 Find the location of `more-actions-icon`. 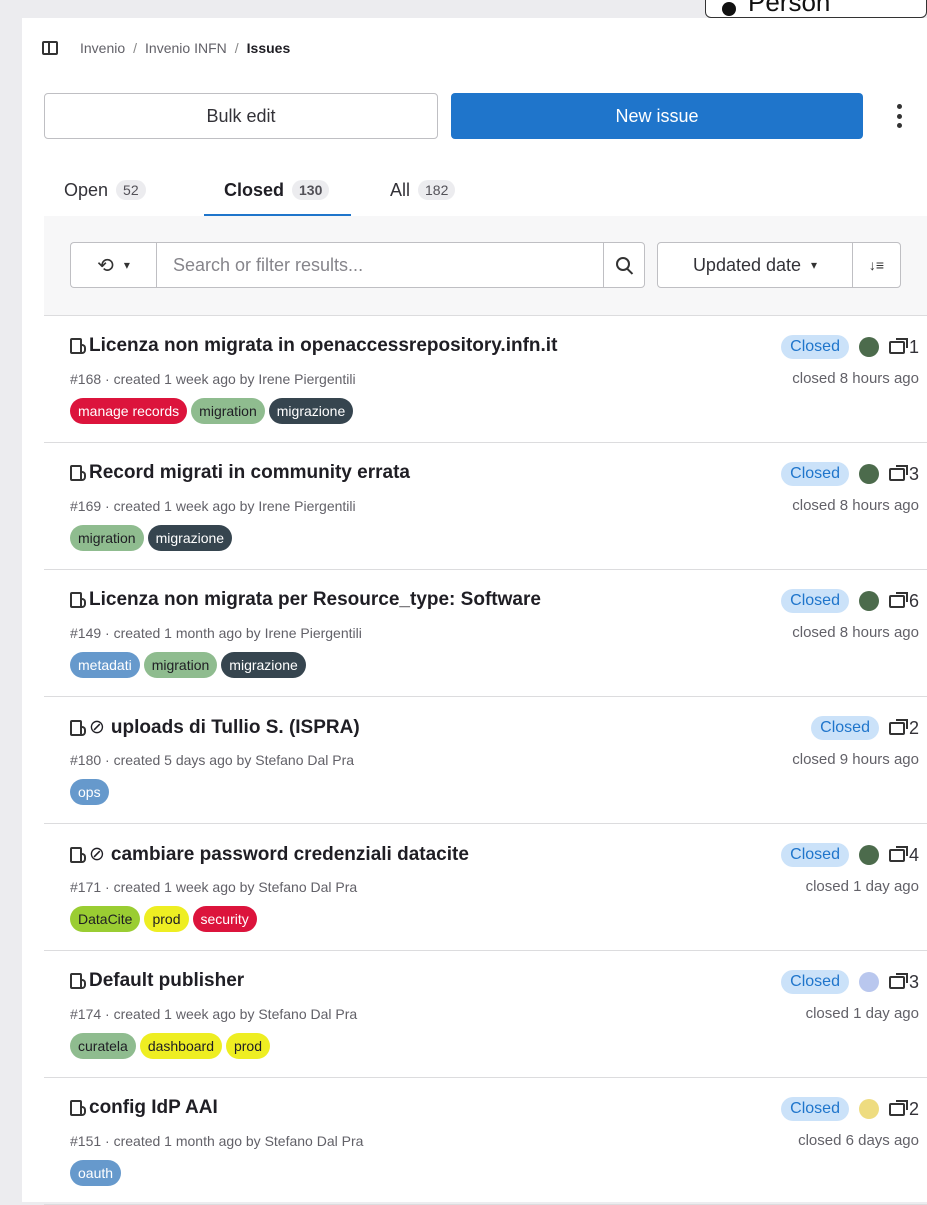

more-actions-icon is located at coordinates (899, 116).